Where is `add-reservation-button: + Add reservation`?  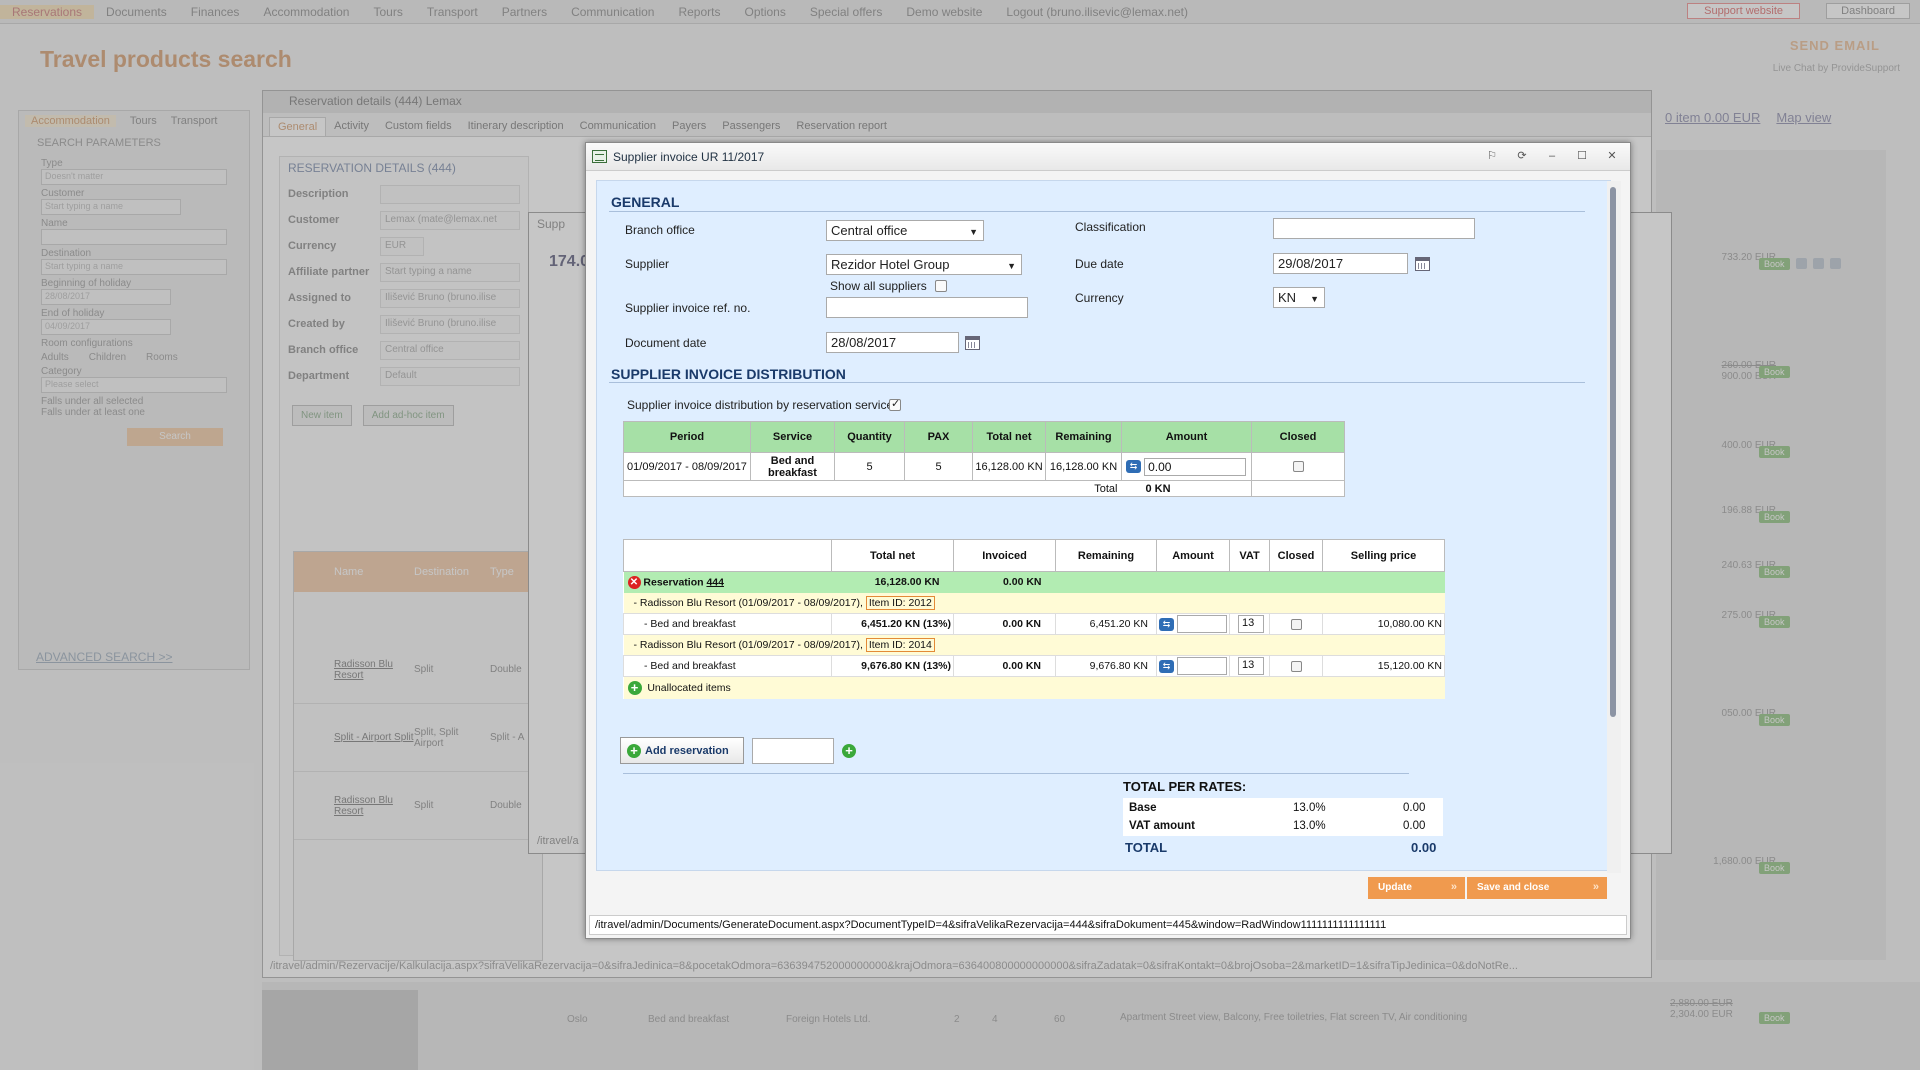 add-reservation-button: + Add reservation is located at coordinates (682, 750).